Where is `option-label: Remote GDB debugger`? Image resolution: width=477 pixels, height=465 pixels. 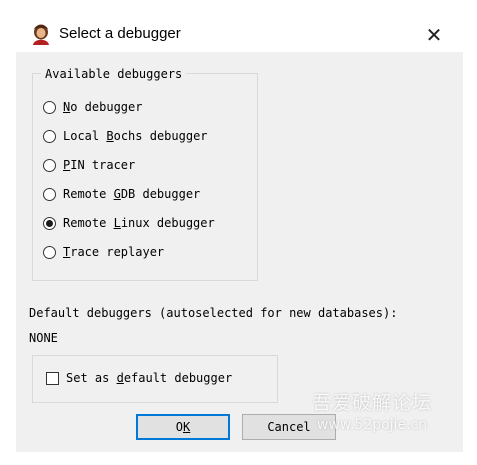 option-label: Remote GDB debugger is located at coordinates (132, 194).